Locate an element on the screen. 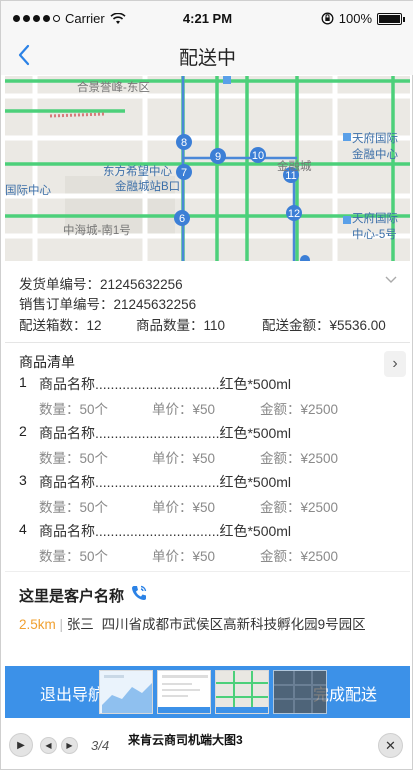  play-icon: ▶ is located at coordinates (21, 745).